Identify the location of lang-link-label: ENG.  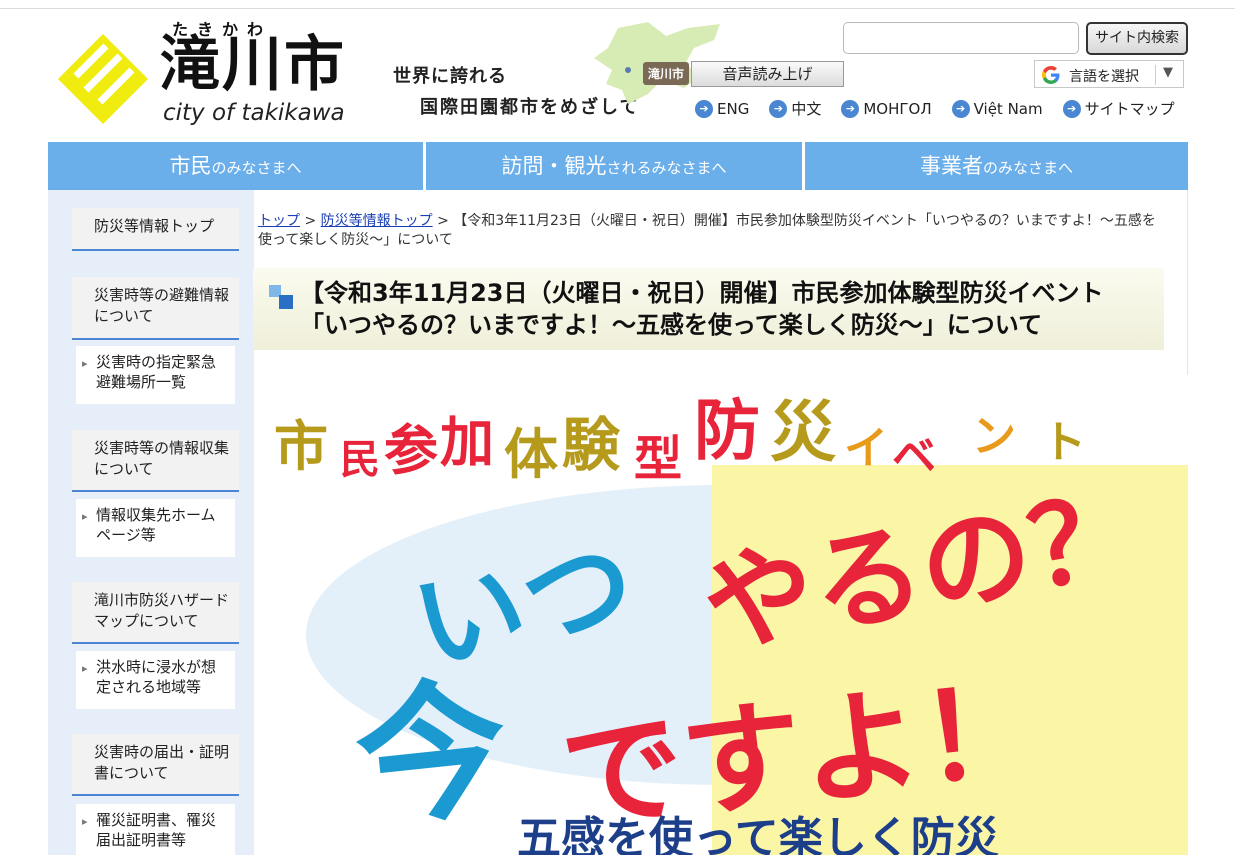
(733, 108).